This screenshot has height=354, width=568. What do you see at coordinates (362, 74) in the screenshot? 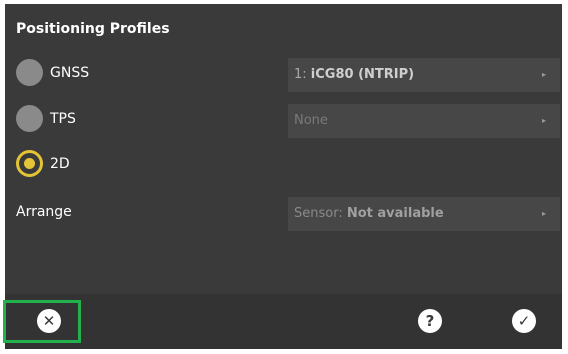
I see `gnss-dropdown-value: iCG80 (NTRIP)` at bounding box center [362, 74].